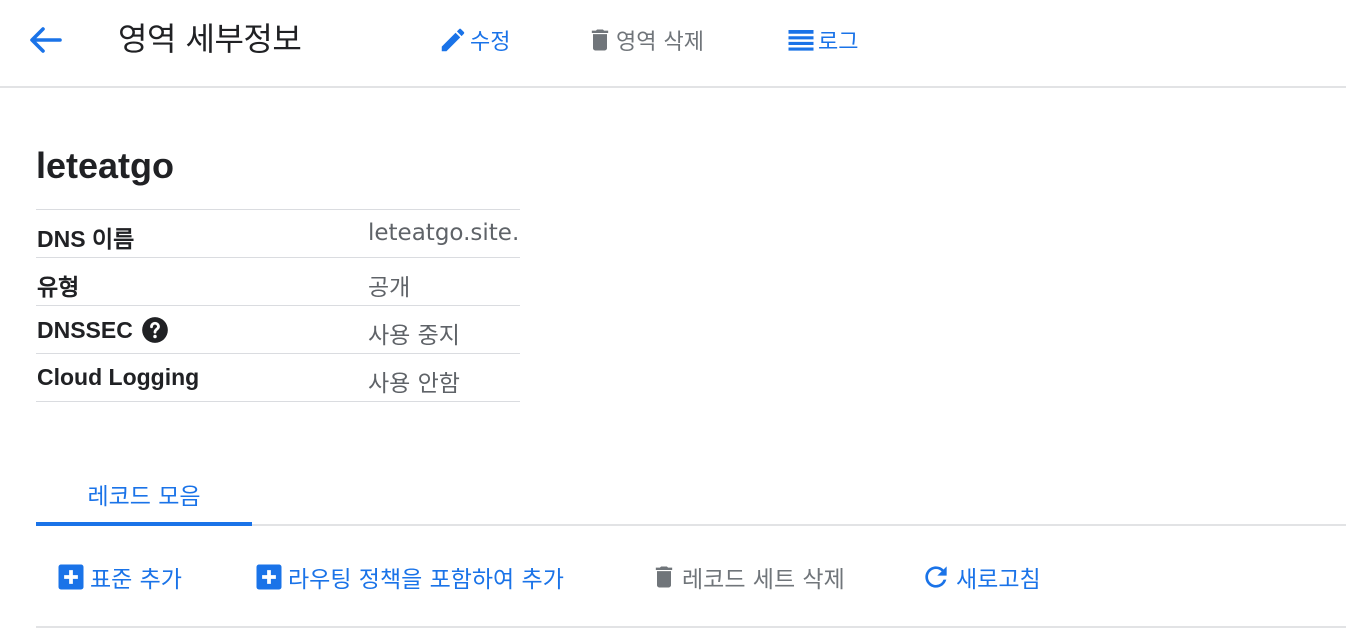 Image resolution: width=1346 pixels, height=632 pixels. Describe the element at coordinates (278, 234) in the screenshot. I see `detail-row-dns-name: DNS 이름 leteatgo.site.` at that location.